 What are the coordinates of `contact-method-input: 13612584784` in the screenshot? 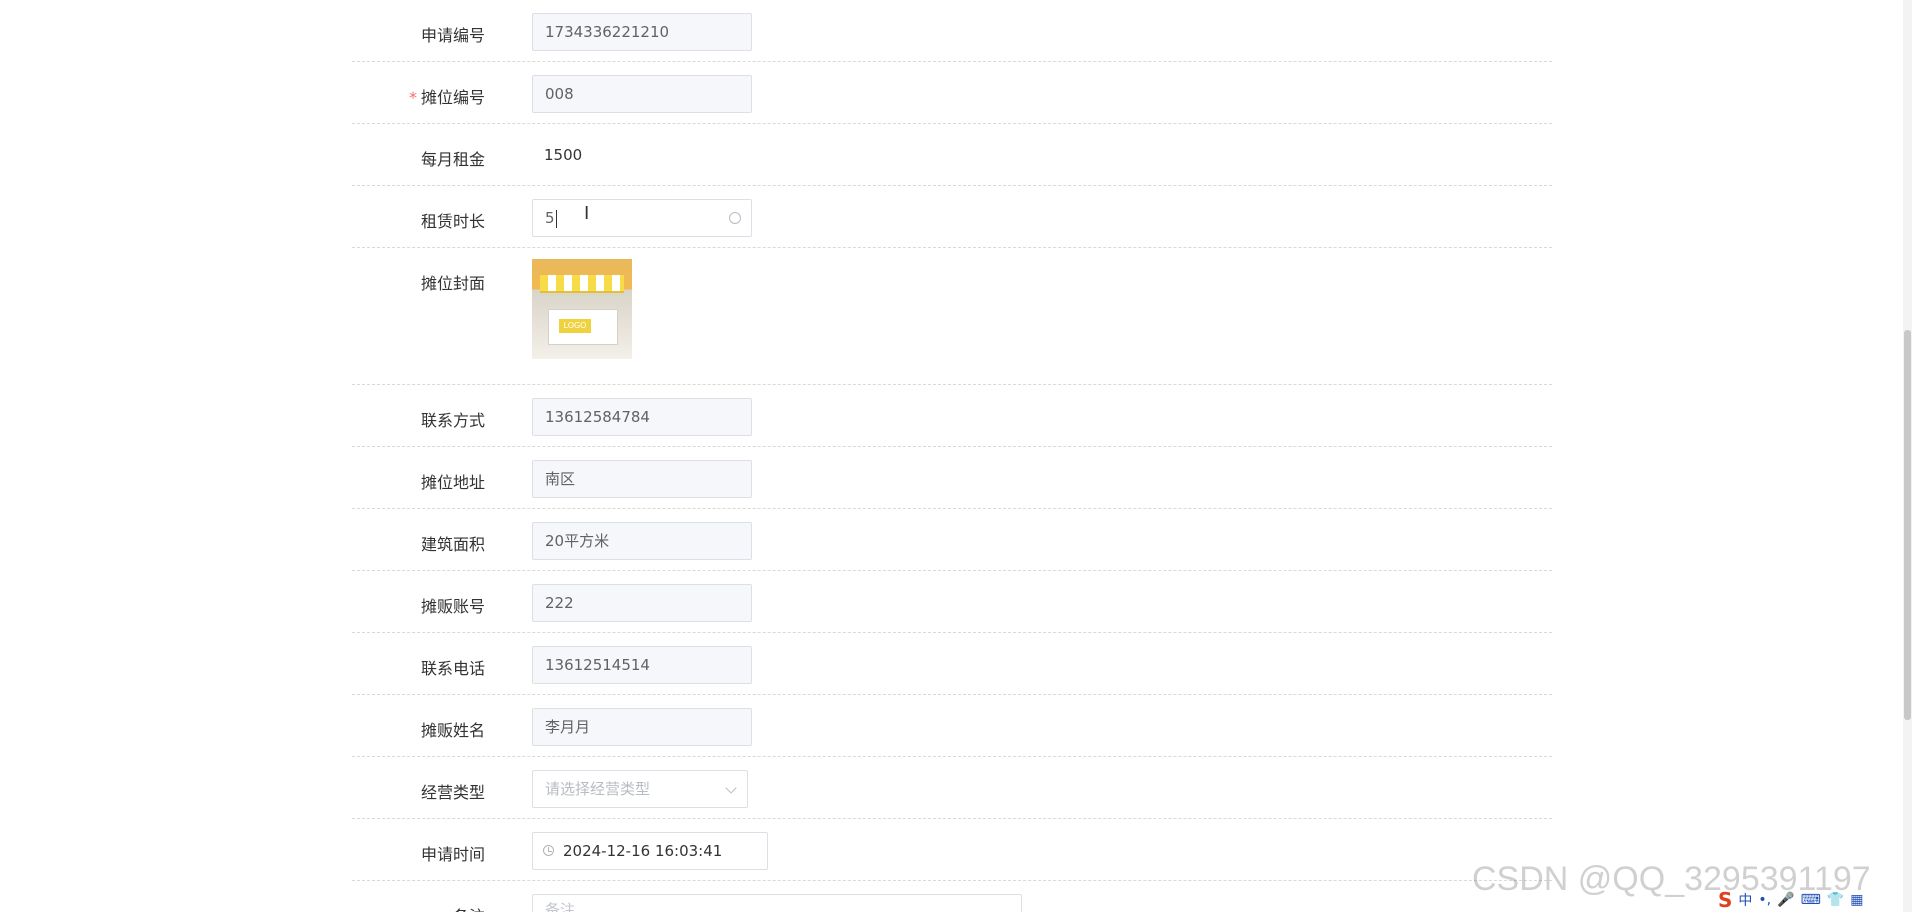 It's located at (642, 417).